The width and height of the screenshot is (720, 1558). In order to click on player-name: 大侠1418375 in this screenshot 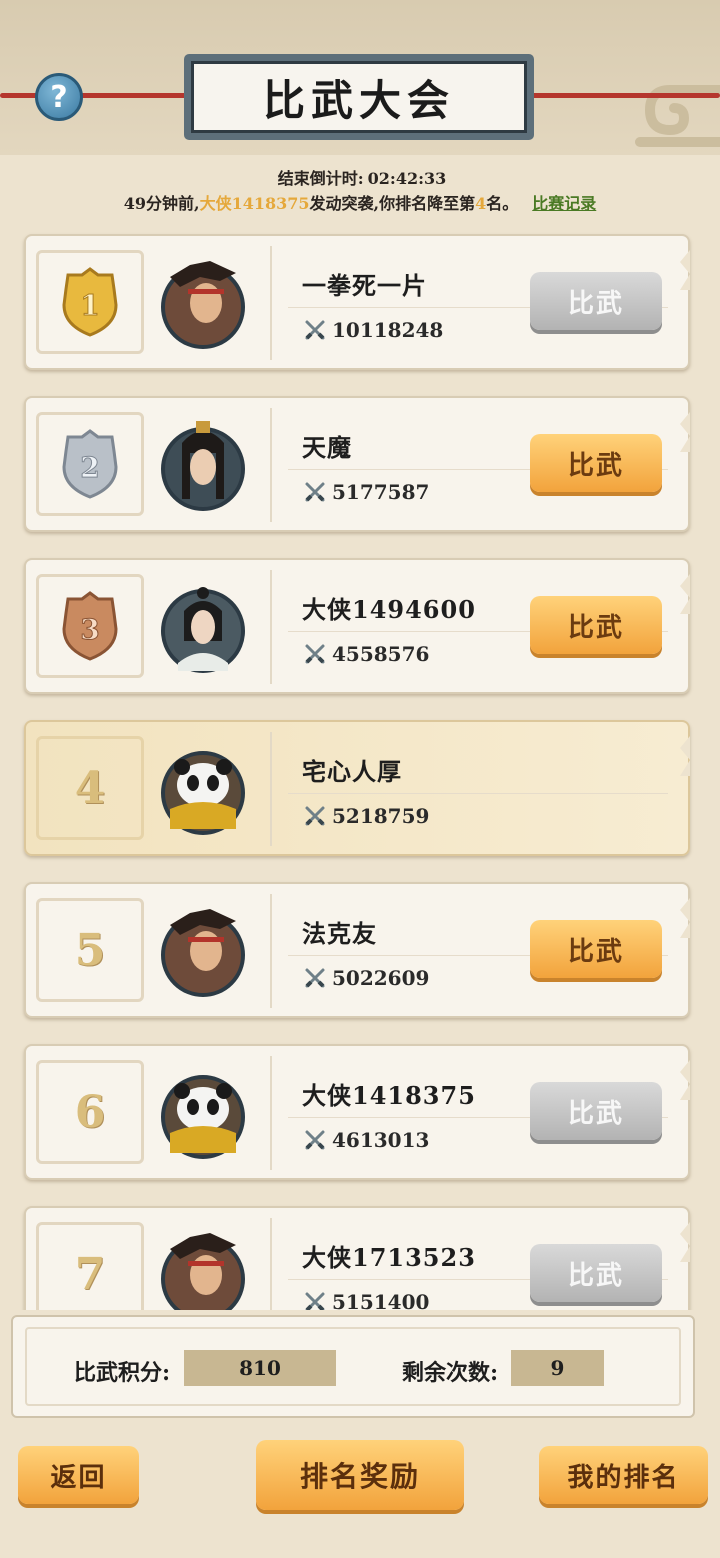, I will do `click(389, 1095)`.